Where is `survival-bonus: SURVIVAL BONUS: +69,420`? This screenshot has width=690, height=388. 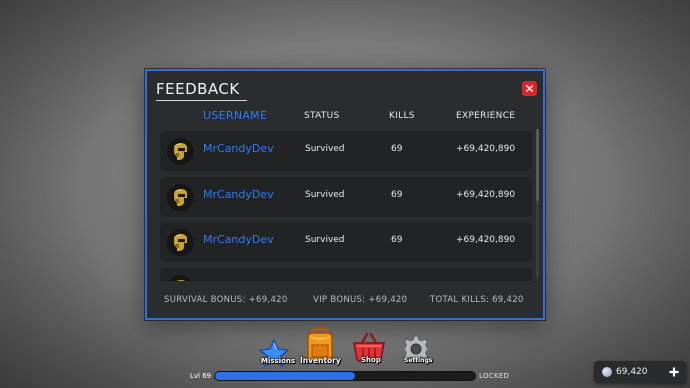 survival-bonus: SURVIVAL BONUS: +69,420 is located at coordinates (226, 300).